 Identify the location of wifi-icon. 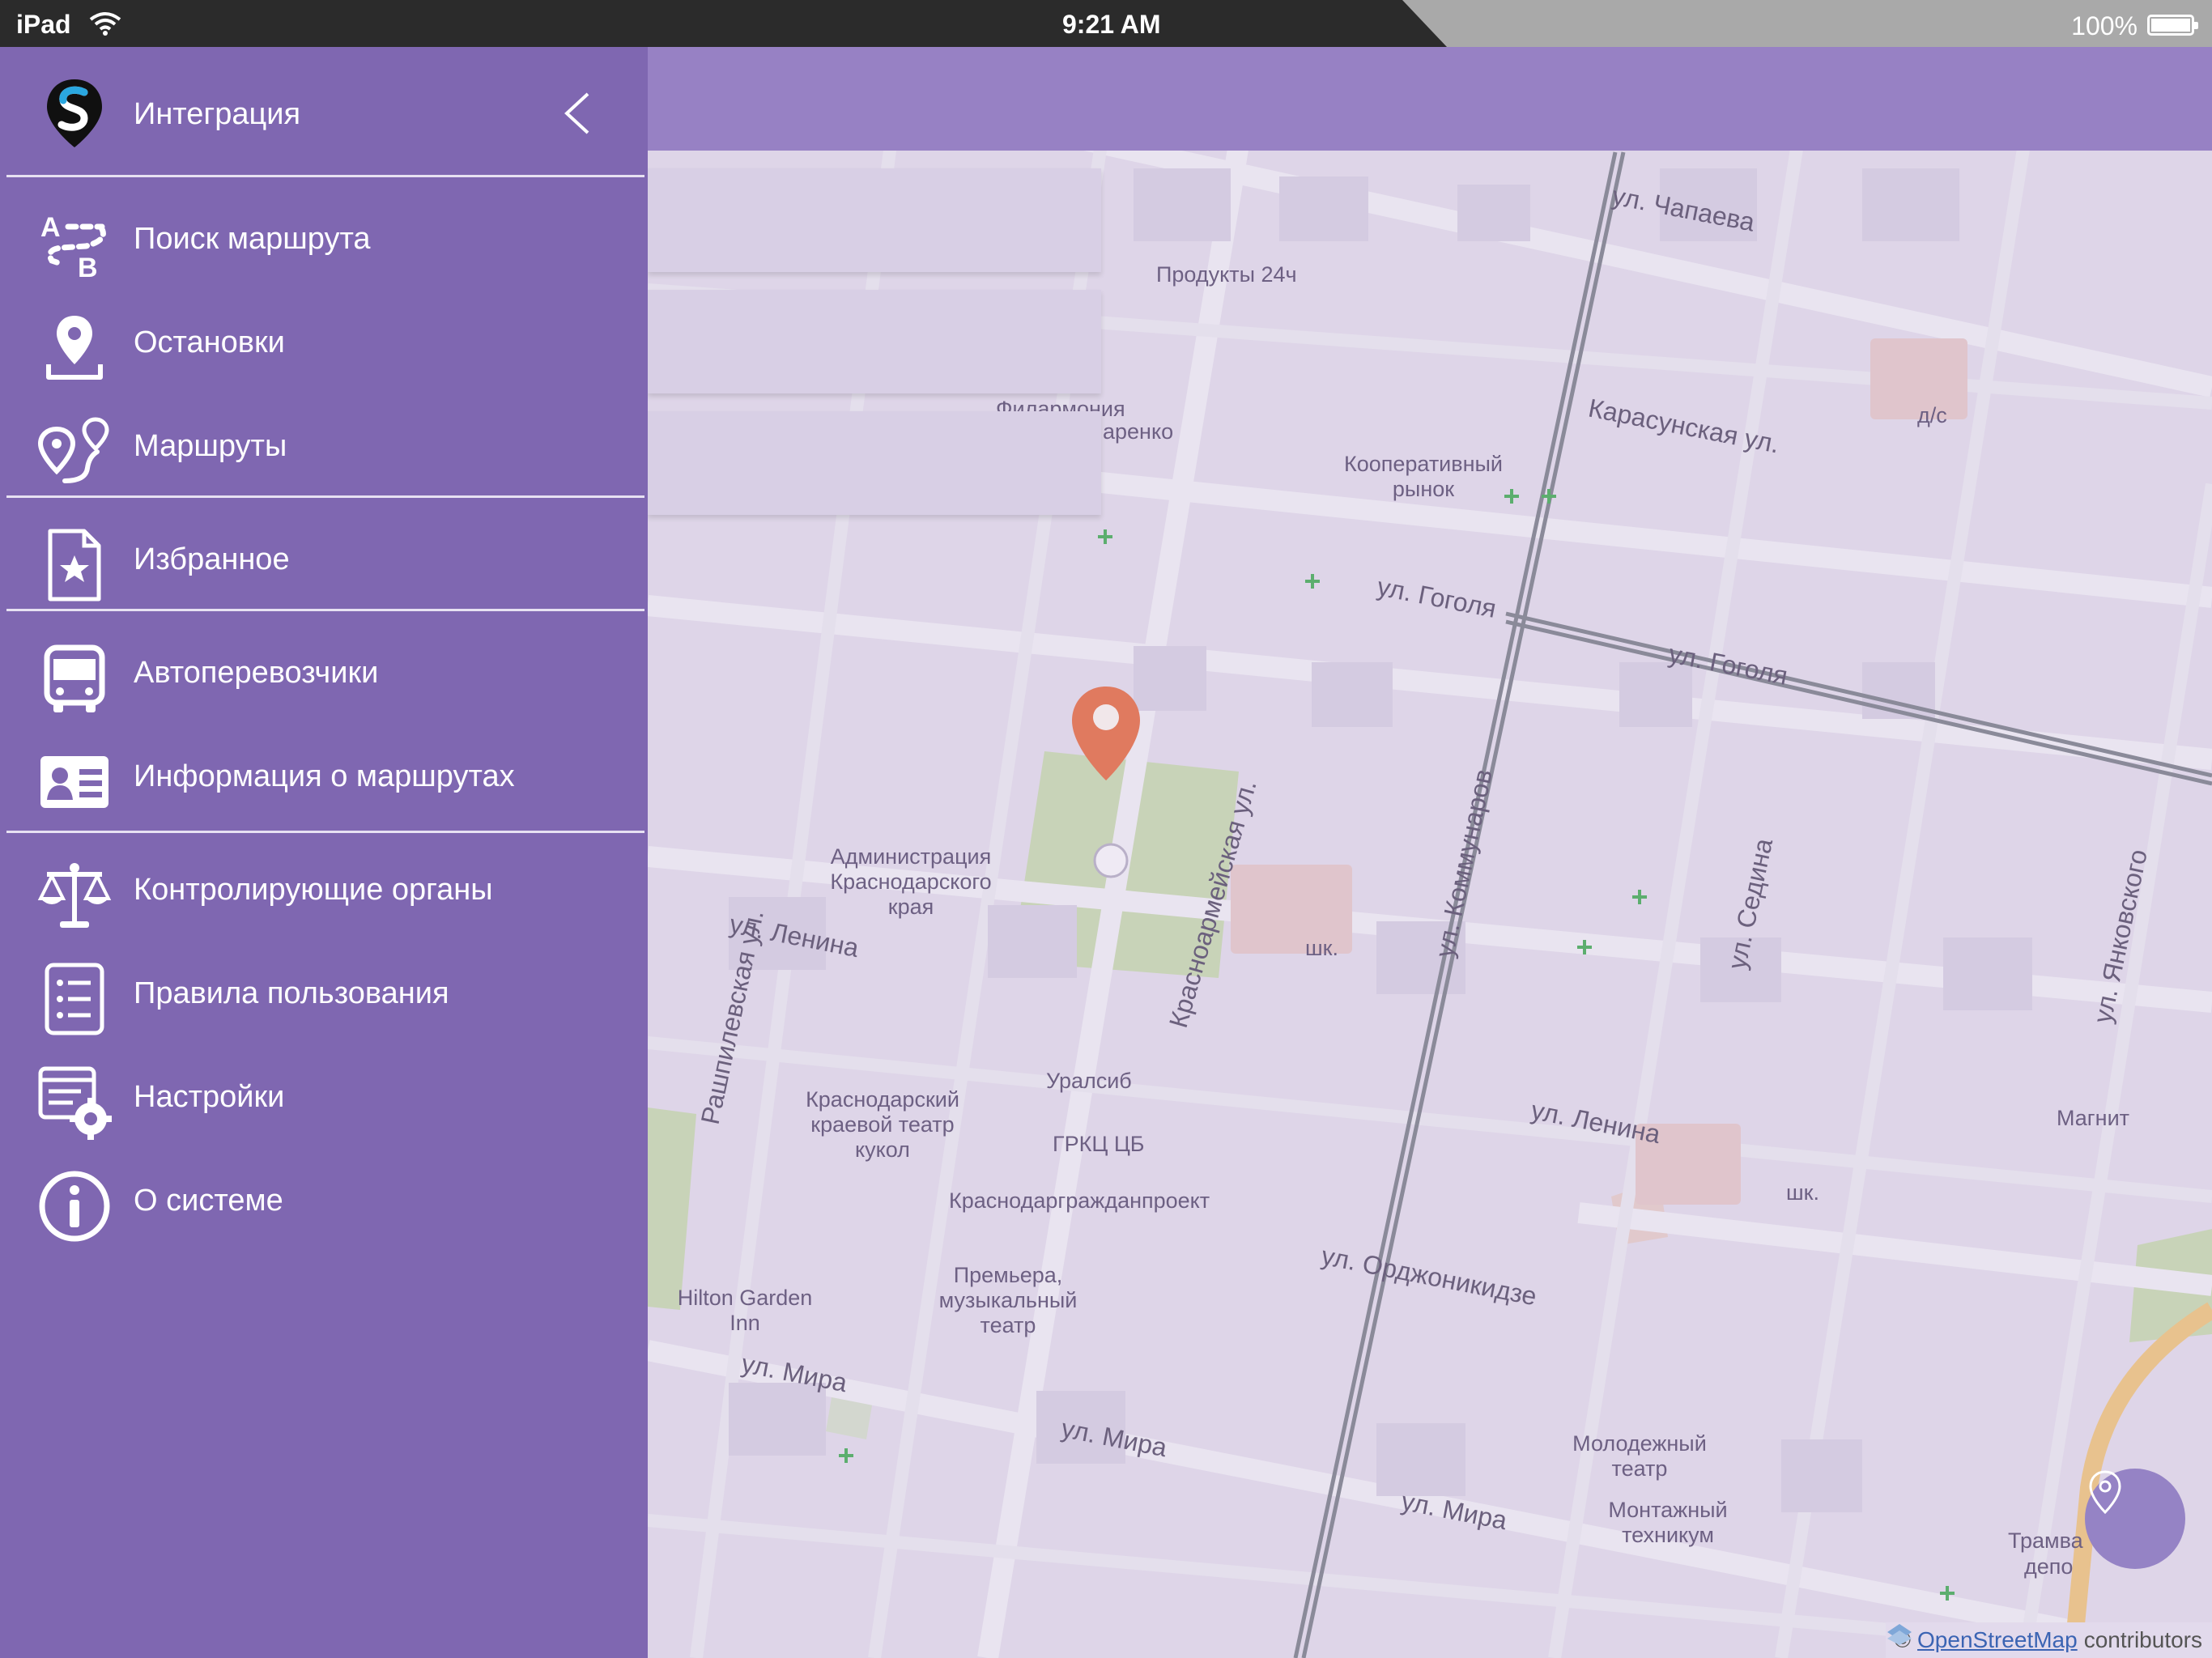
(105, 24).